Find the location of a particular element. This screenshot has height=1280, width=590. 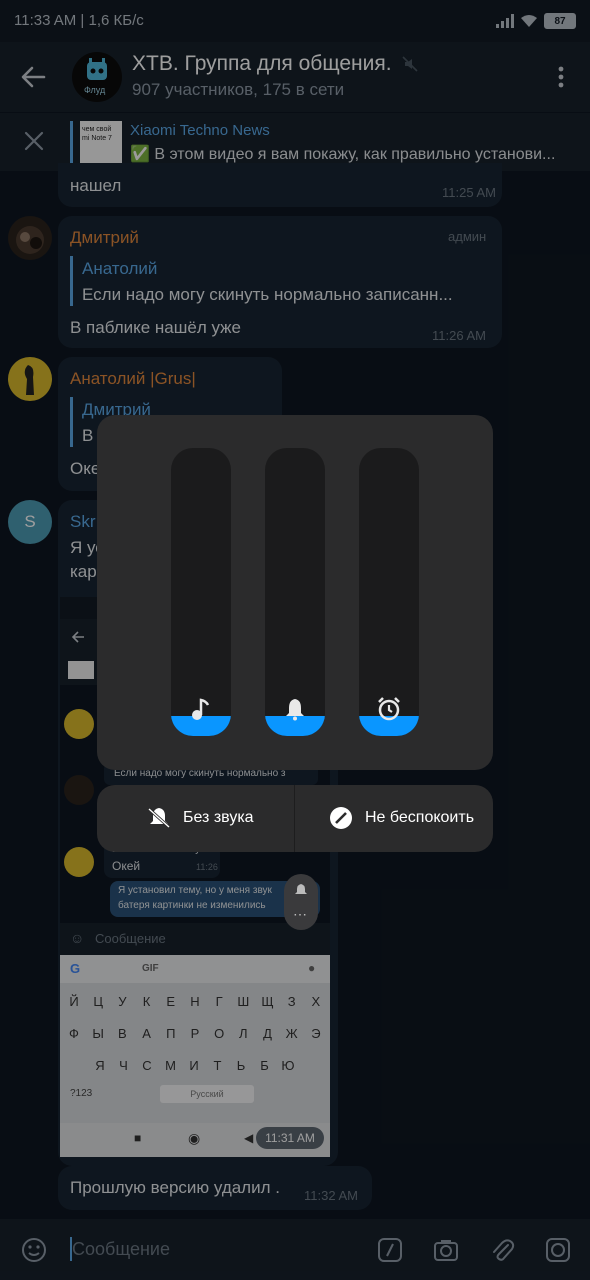

alarm-icon is located at coordinates (389, 709).